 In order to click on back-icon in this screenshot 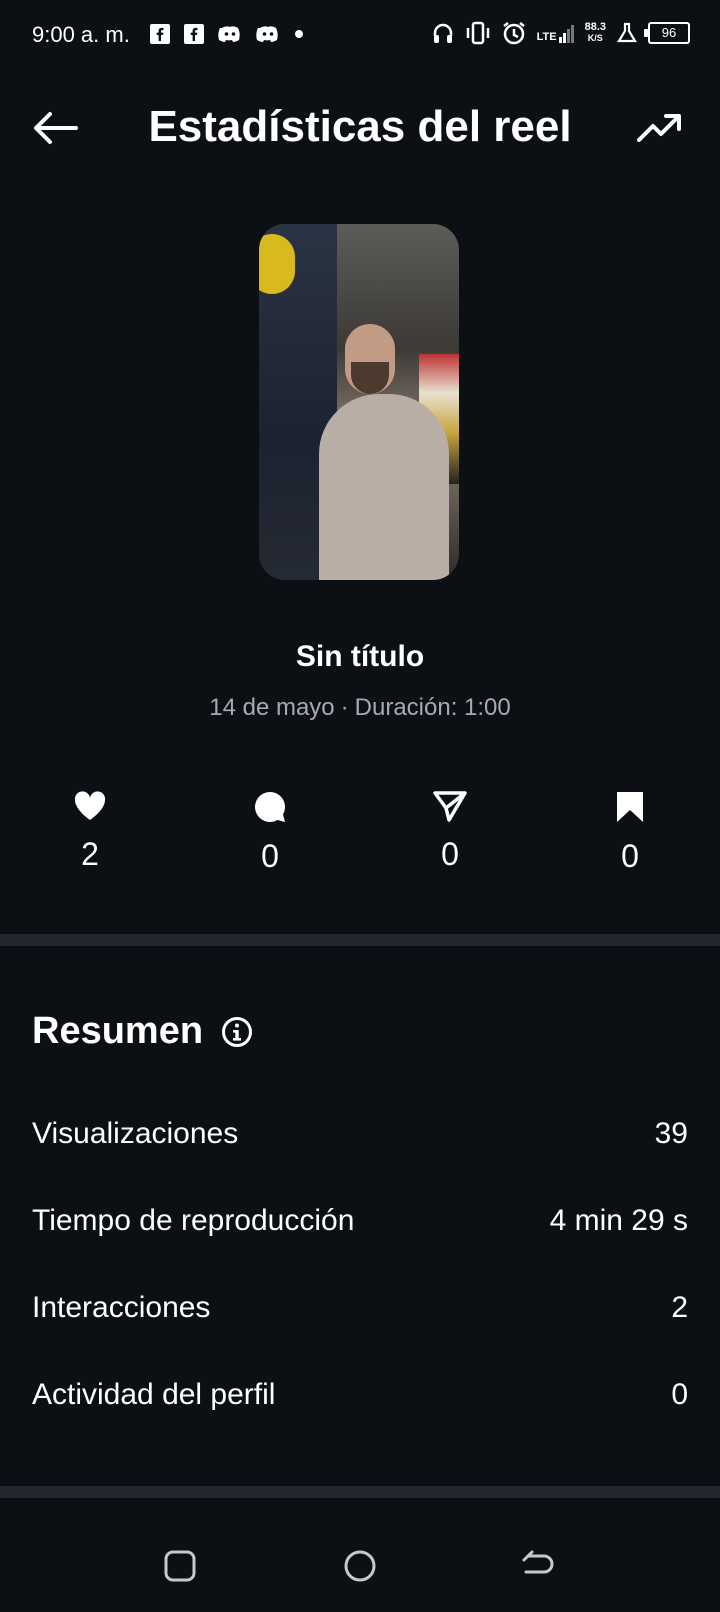, I will do `click(538, 1562)`.